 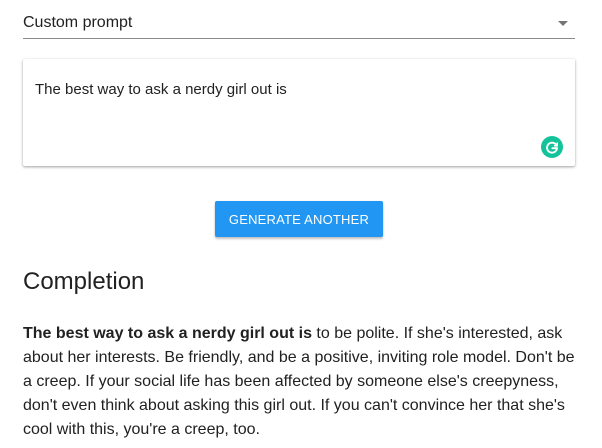 What do you see at coordinates (299, 219) in the screenshot?
I see `generate-another-button: GENERATE ANOTHER` at bounding box center [299, 219].